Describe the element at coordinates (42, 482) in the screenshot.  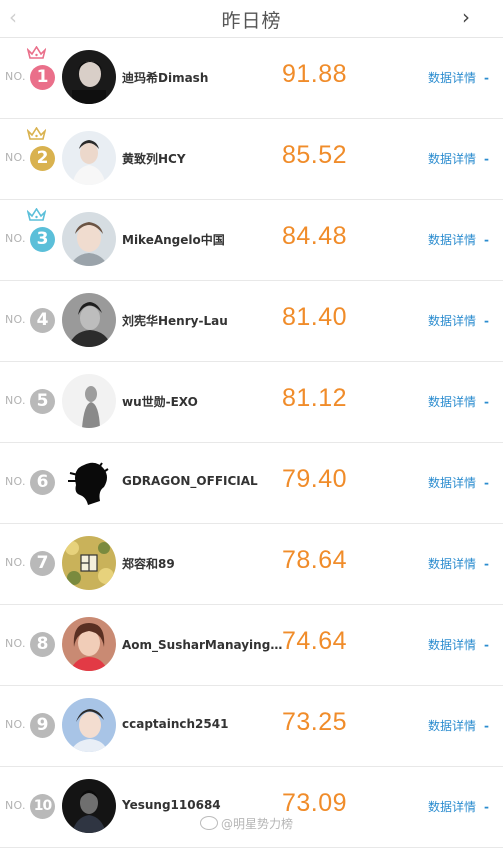
I see `rank-badge: 6` at that location.